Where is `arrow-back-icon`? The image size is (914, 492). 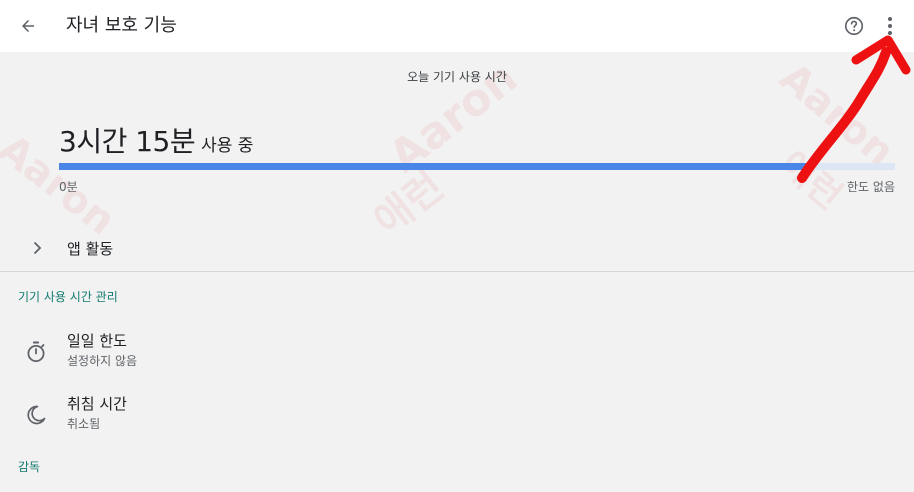
arrow-back-icon is located at coordinates (28, 26).